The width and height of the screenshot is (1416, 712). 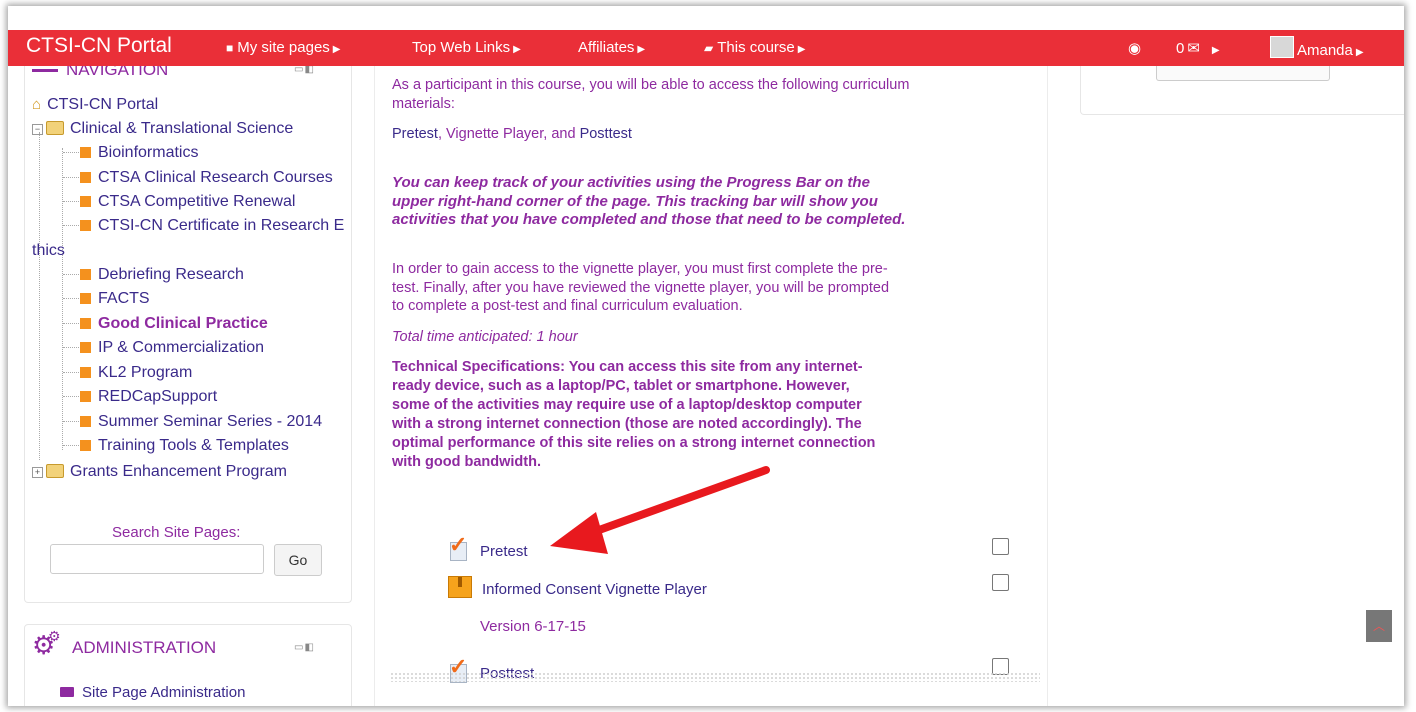 What do you see at coordinates (466, 47) in the screenshot?
I see `nav-top-web-links: Top Web Links ▶` at bounding box center [466, 47].